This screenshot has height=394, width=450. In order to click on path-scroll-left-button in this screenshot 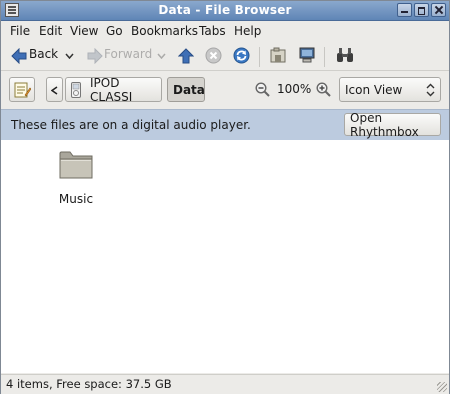, I will do `click(54, 89)`.